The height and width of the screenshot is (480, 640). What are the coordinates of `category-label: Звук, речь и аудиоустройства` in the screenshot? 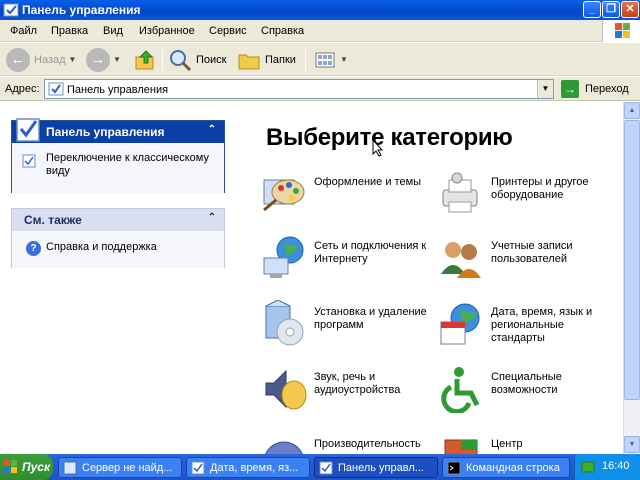 It's located at (357, 383).